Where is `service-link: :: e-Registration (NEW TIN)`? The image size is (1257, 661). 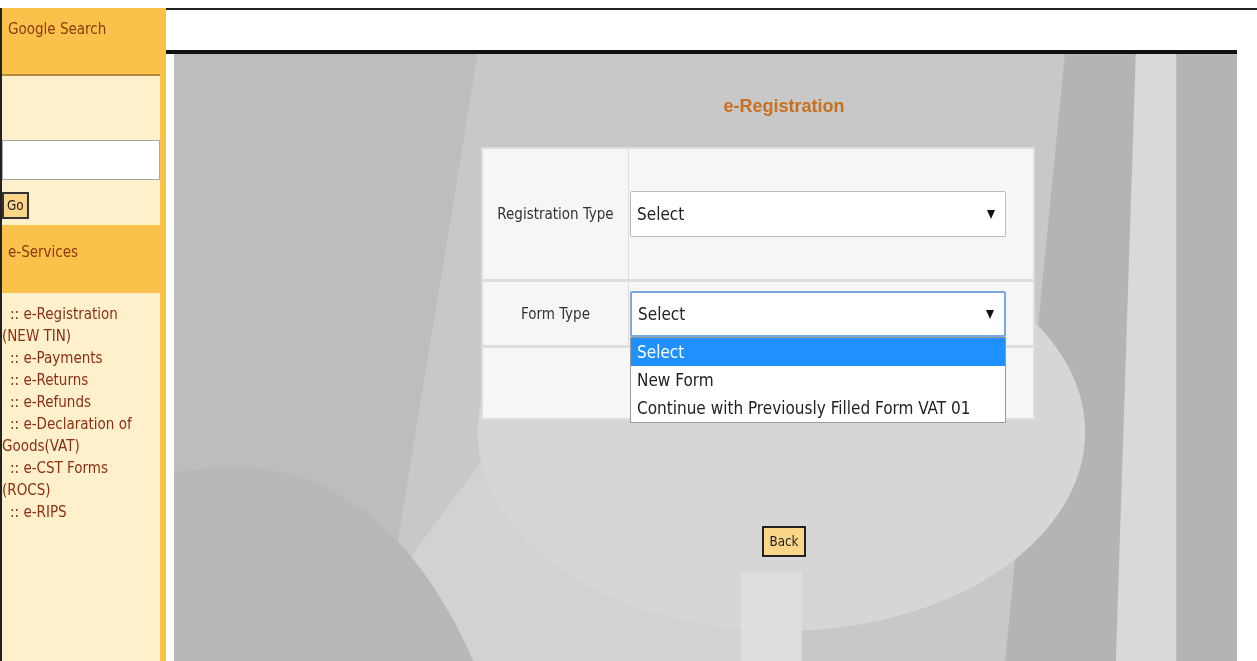 service-link: :: e-Registration (NEW TIN) is located at coordinates (77, 325).